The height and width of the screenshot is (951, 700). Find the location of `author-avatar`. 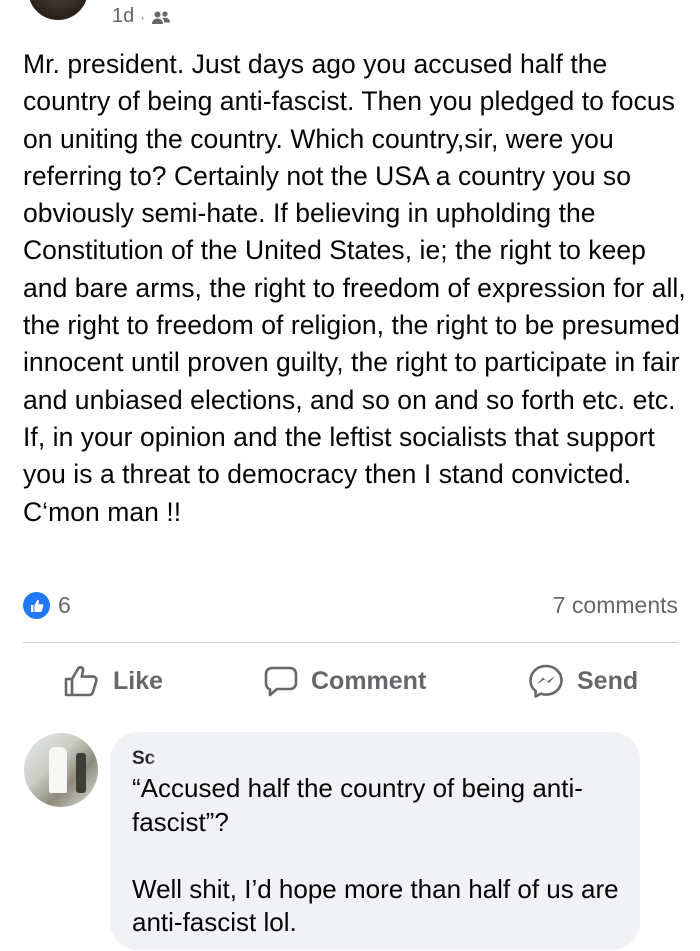

author-avatar is located at coordinates (58, 10).